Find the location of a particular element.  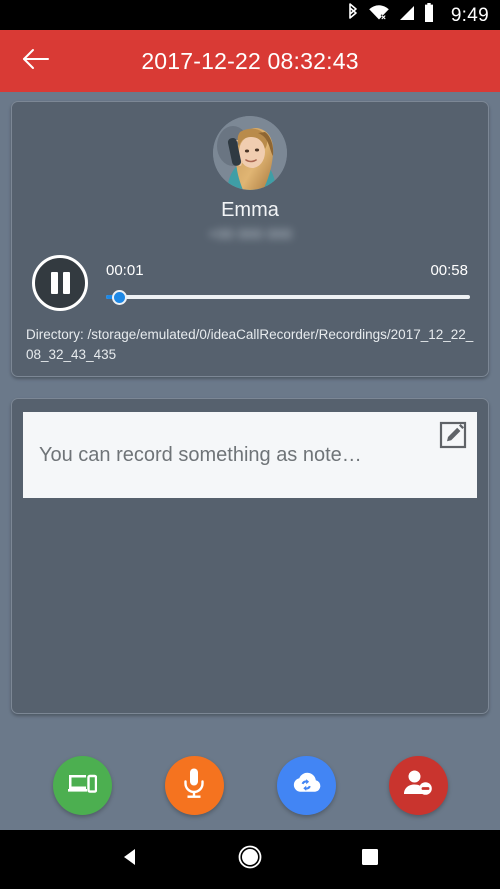

seek-bar is located at coordinates (288, 297).